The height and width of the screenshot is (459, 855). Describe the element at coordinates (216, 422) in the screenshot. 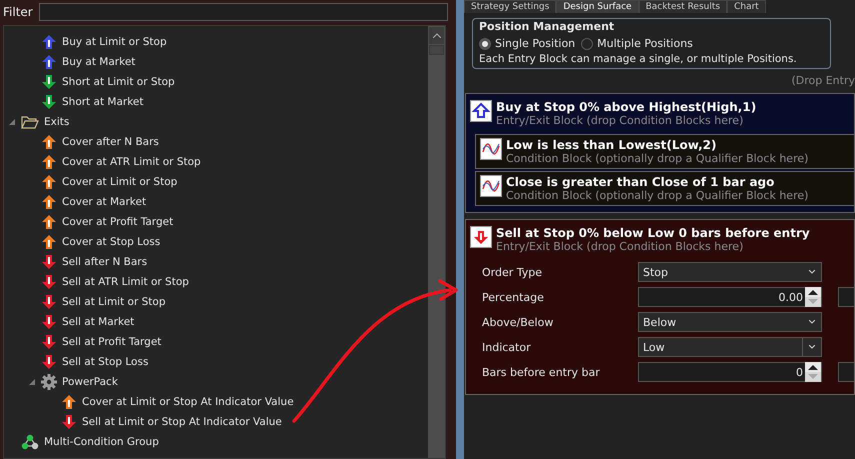

I see `tree-item: Sell at Limit or Stop At Indicator Value` at that location.